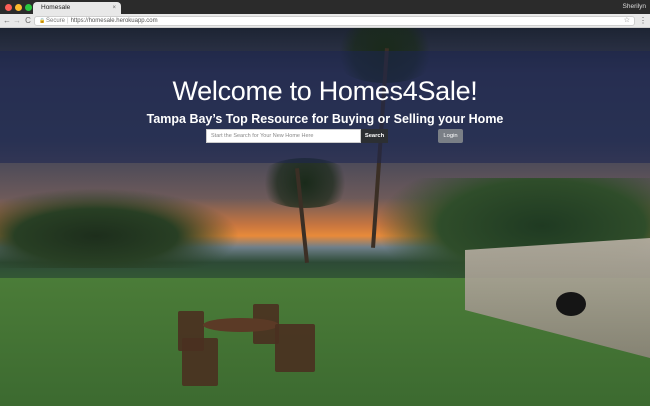  Describe the element at coordinates (634, 7) in the screenshot. I see `profile-name: Sherilyn` at that location.